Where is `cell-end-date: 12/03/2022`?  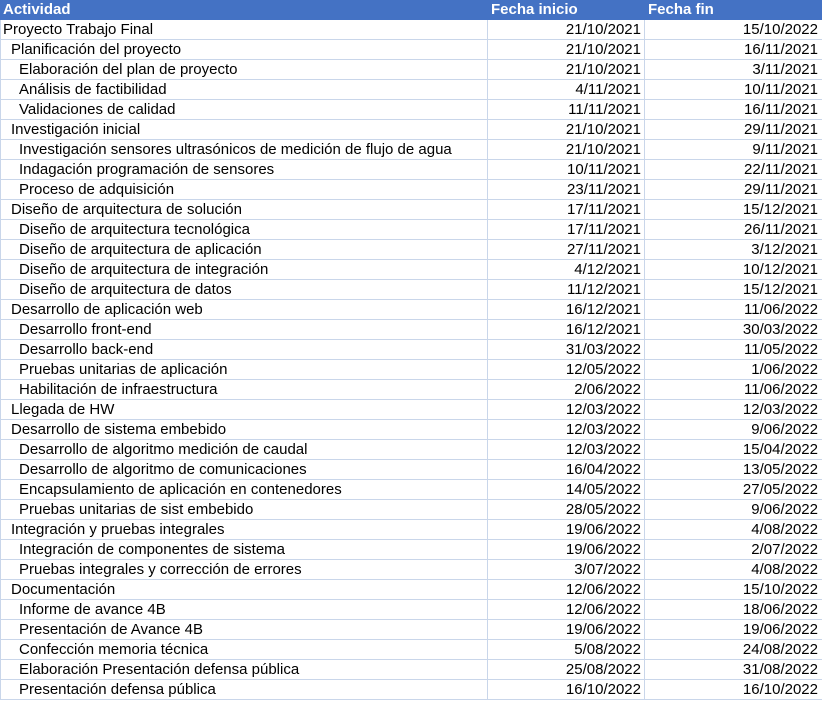
cell-end-date: 12/03/2022 is located at coordinates (733, 409).